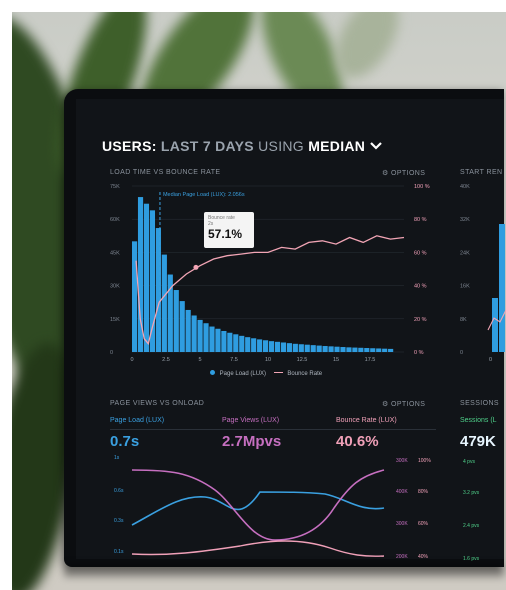 The width and height of the screenshot is (506, 590). What do you see at coordinates (212, 372) in the screenshot?
I see `legend-bar-swatch` at bounding box center [212, 372].